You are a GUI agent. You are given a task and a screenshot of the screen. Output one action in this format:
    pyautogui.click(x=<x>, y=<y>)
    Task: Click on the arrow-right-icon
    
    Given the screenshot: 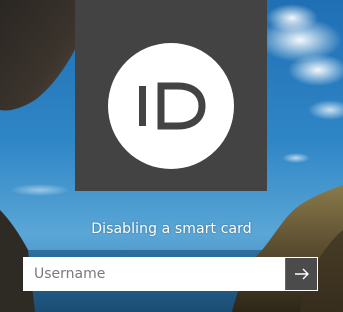 What is the action you would take?
    pyautogui.click(x=302, y=274)
    